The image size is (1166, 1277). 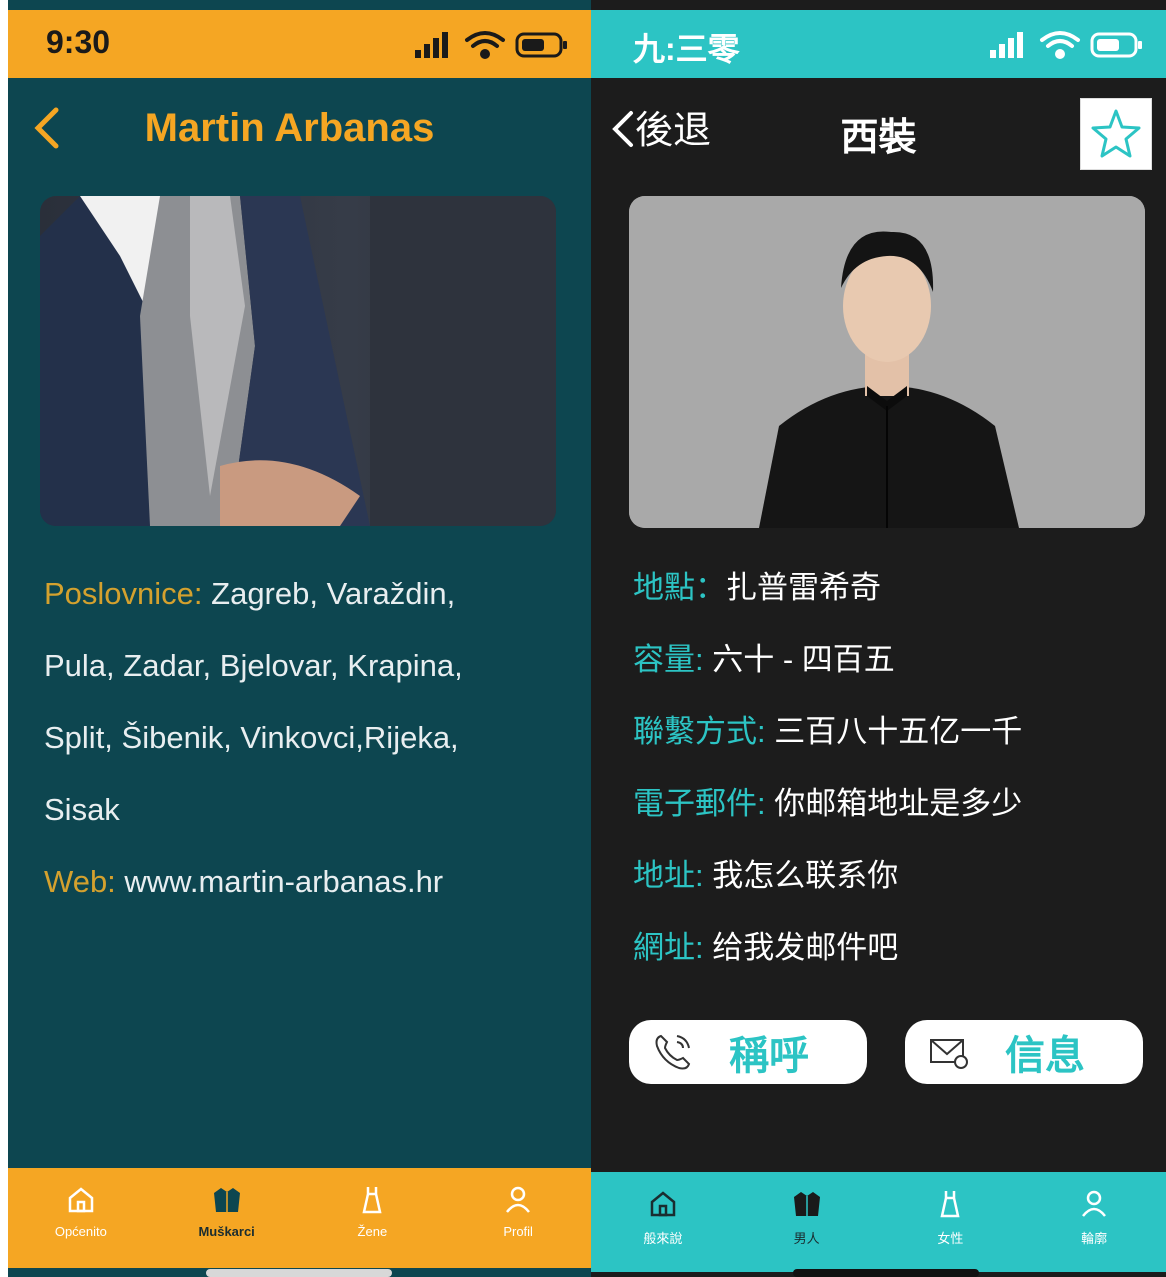 What do you see at coordinates (878, 44) in the screenshot?
I see `status-bar: 九:三零` at bounding box center [878, 44].